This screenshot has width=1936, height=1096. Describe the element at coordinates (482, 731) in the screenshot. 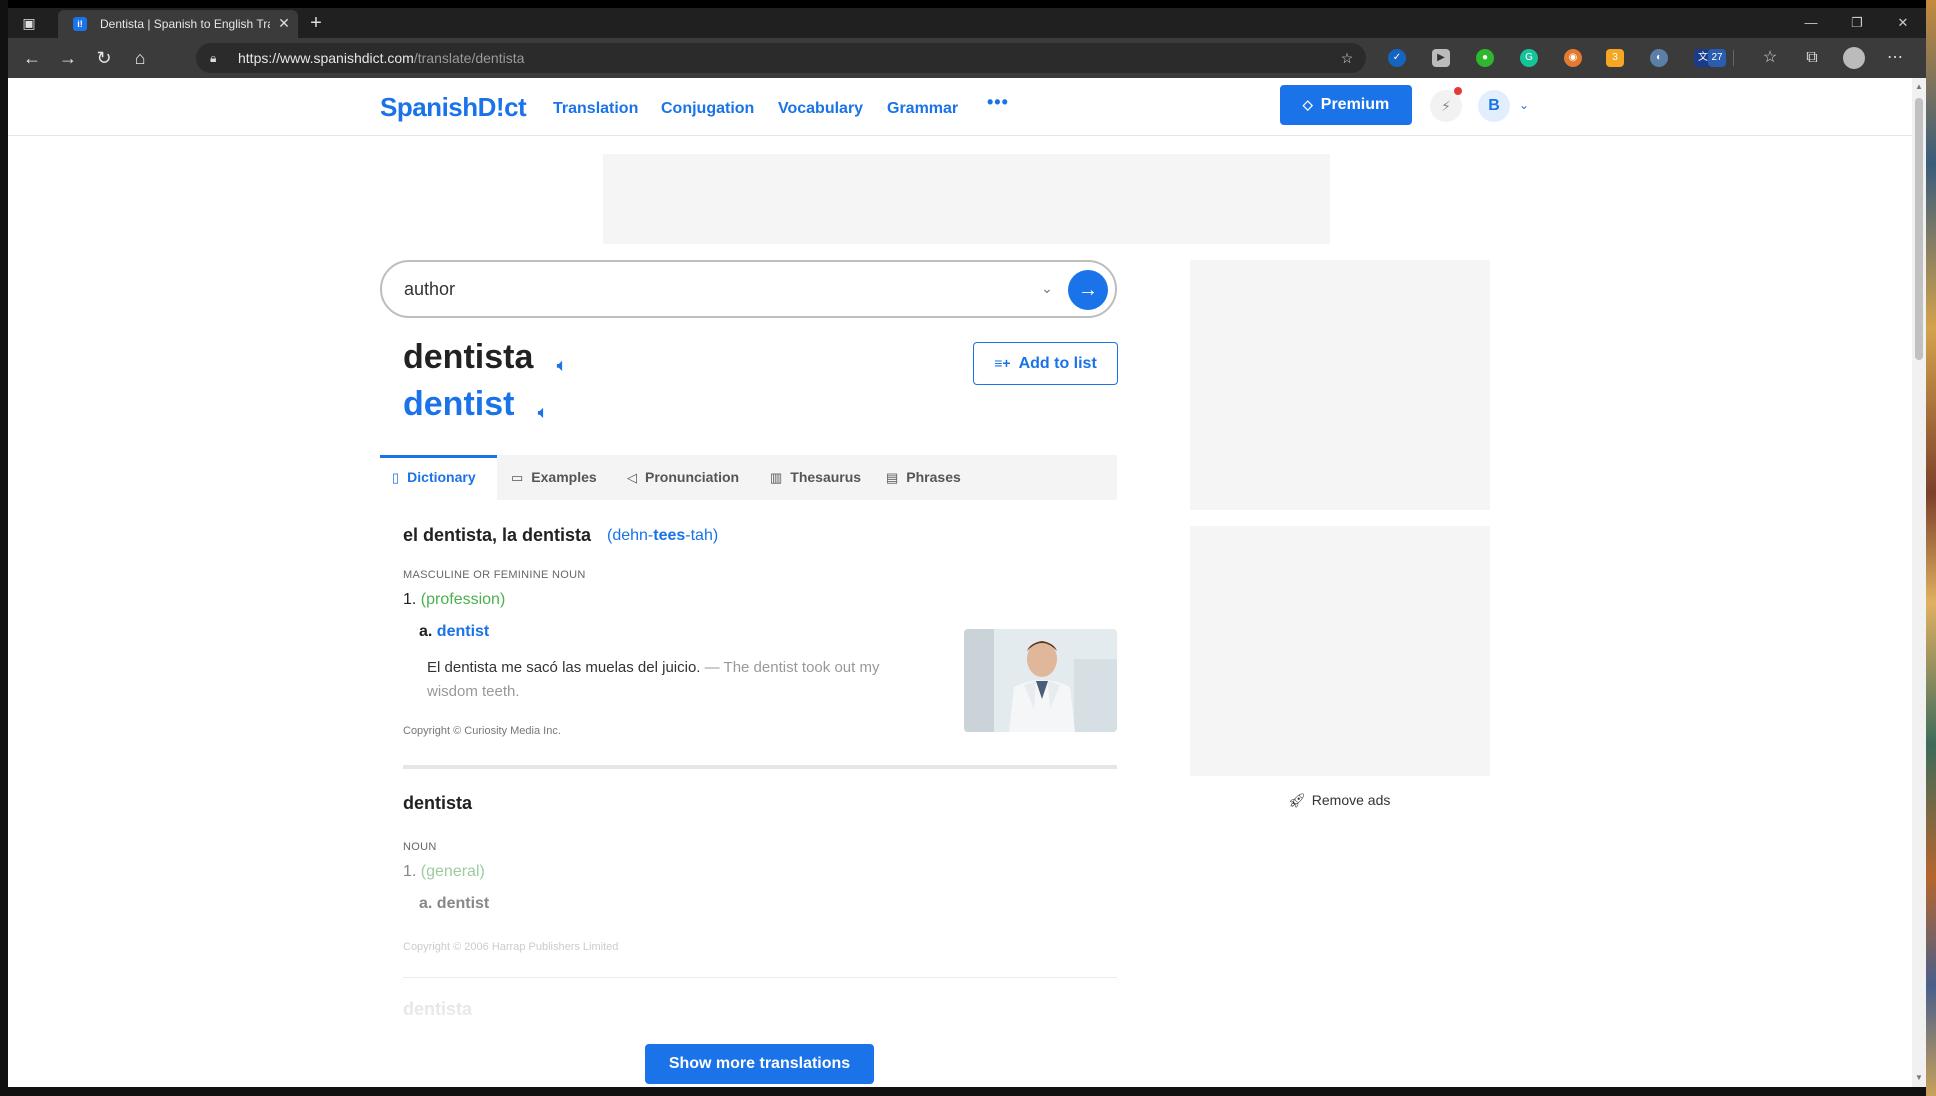

I see `copyright-note: Copyright © Curiosity Media Inc.` at that location.